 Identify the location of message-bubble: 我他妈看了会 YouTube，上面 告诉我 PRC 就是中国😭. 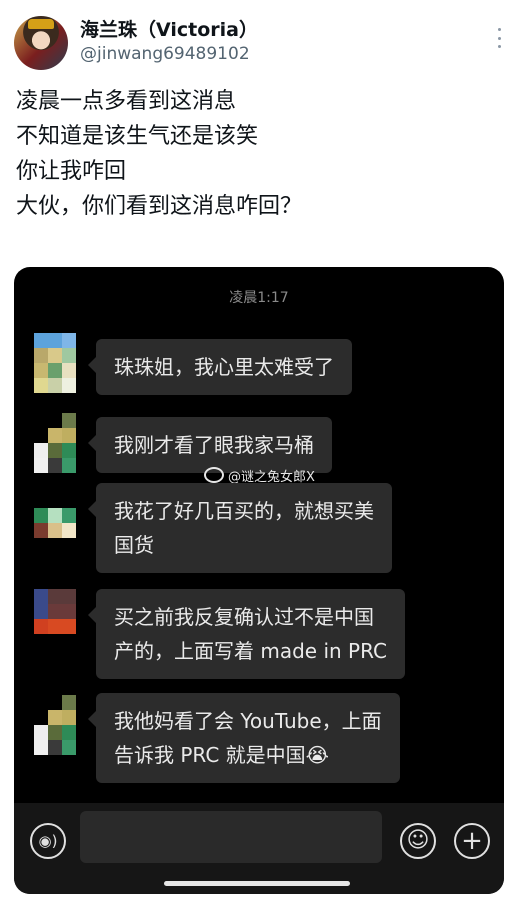
(244, 738).